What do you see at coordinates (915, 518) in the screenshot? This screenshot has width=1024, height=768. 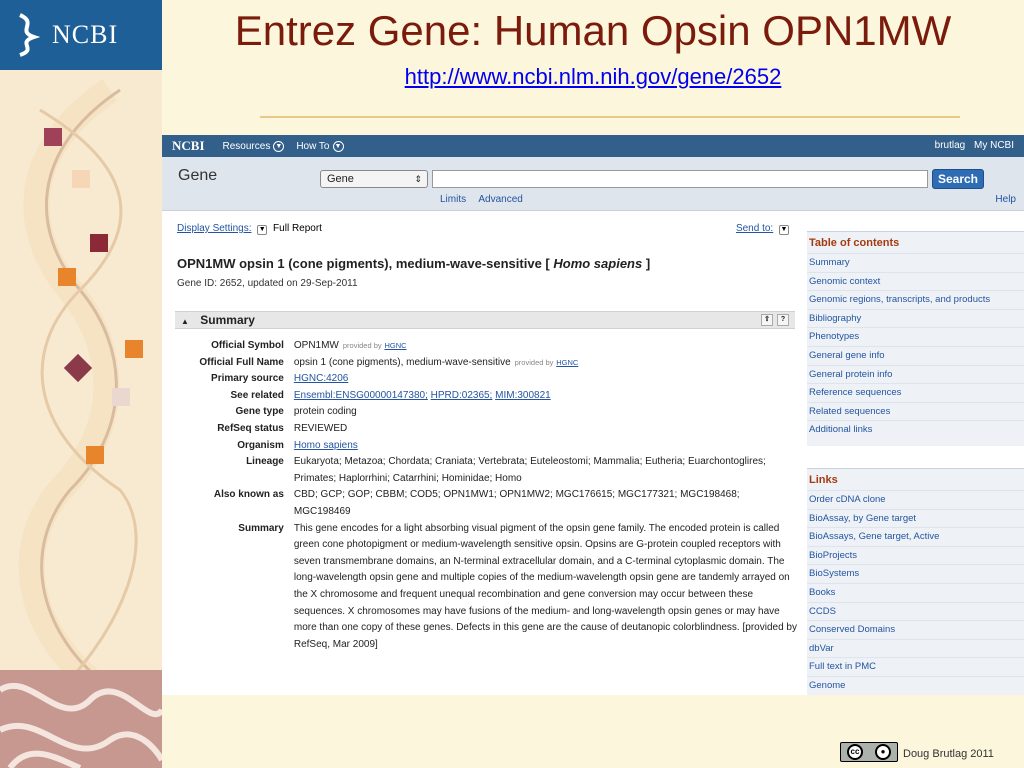 I see `links-item: BioAssay, by Gene target` at bounding box center [915, 518].